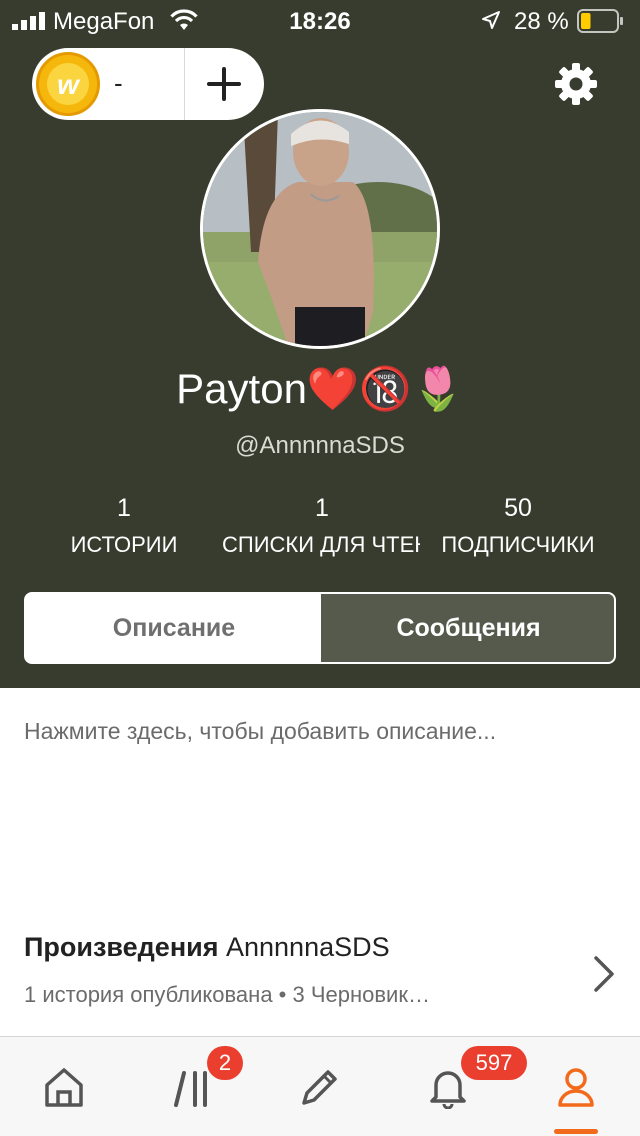 The image size is (640, 1136). I want to click on nav-write, so click(320, 1086).